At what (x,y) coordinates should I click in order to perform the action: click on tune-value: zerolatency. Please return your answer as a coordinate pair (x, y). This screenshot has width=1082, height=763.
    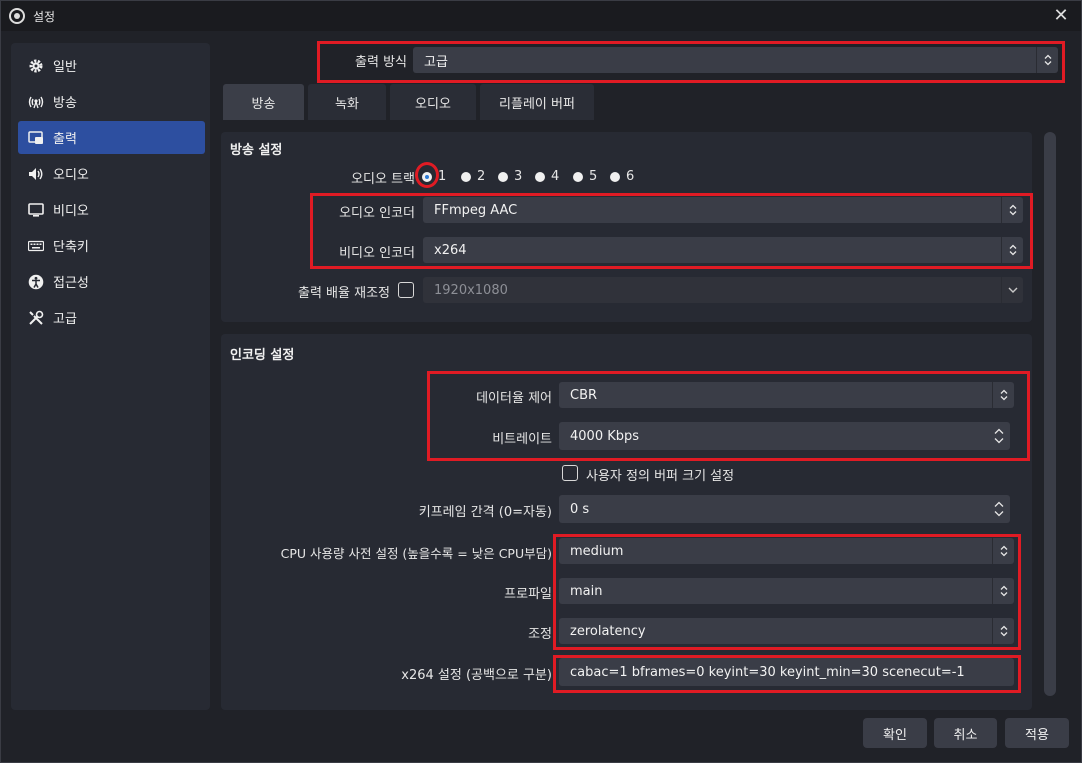
    Looking at the image, I should click on (608, 631).